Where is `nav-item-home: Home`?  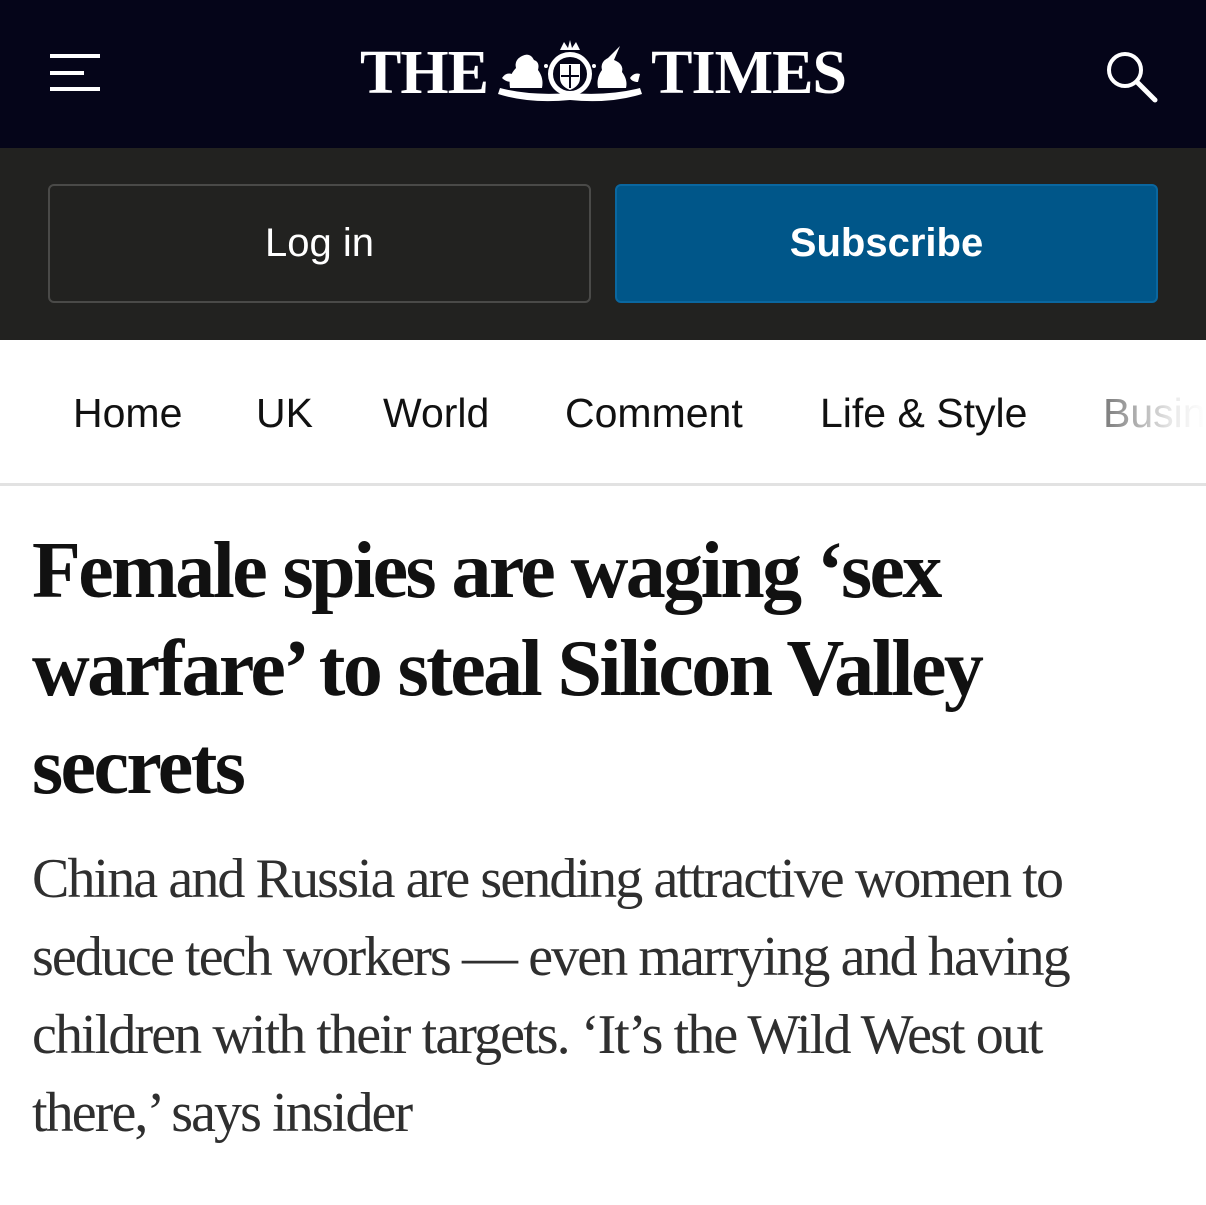
nav-item-home: Home is located at coordinates (127, 413).